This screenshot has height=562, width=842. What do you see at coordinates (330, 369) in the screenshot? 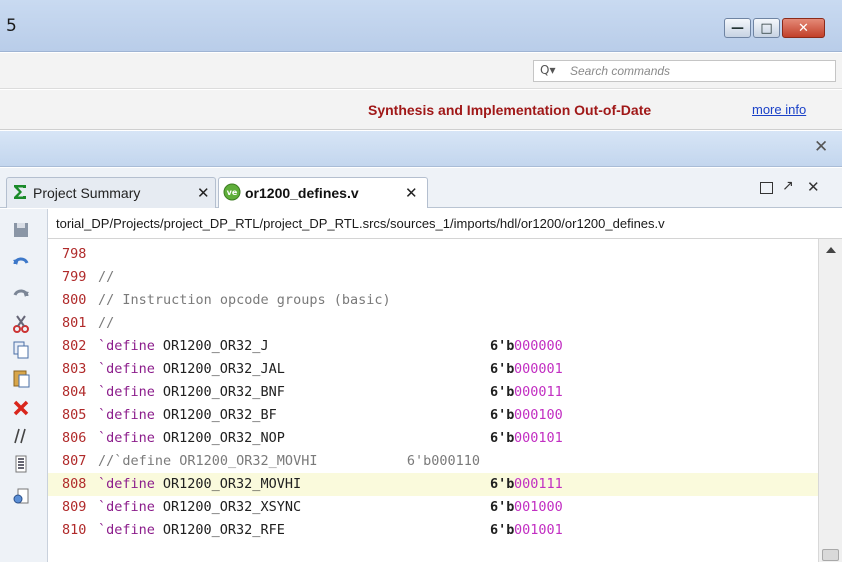
I see `code-text: `define OR1200_OR32_JAL 6'b 000001` at bounding box center [330, 369].